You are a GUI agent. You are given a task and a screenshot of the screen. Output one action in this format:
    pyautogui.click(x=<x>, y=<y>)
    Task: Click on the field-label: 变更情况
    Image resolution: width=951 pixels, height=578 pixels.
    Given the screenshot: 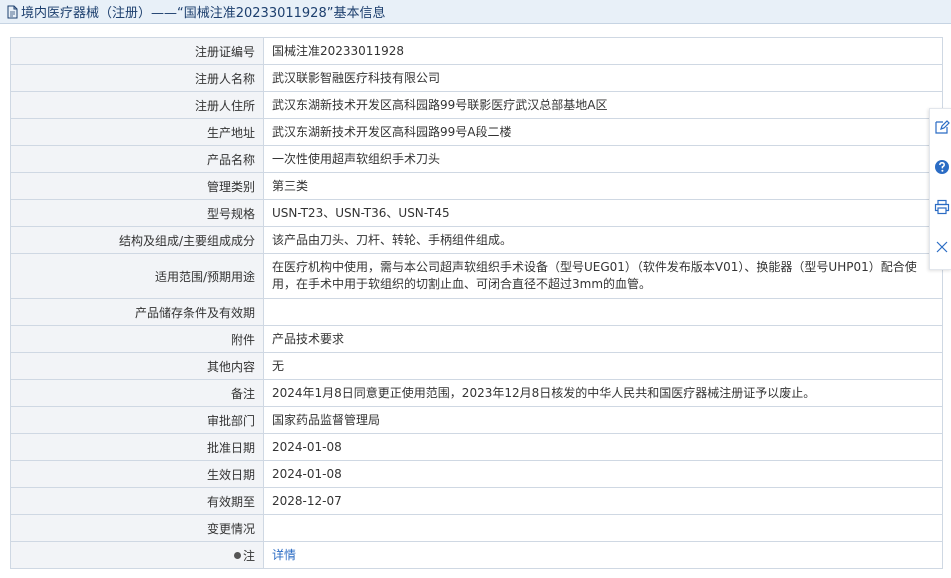 What is the action you would take?
    pyautogui.click(x=137, y=528)
    